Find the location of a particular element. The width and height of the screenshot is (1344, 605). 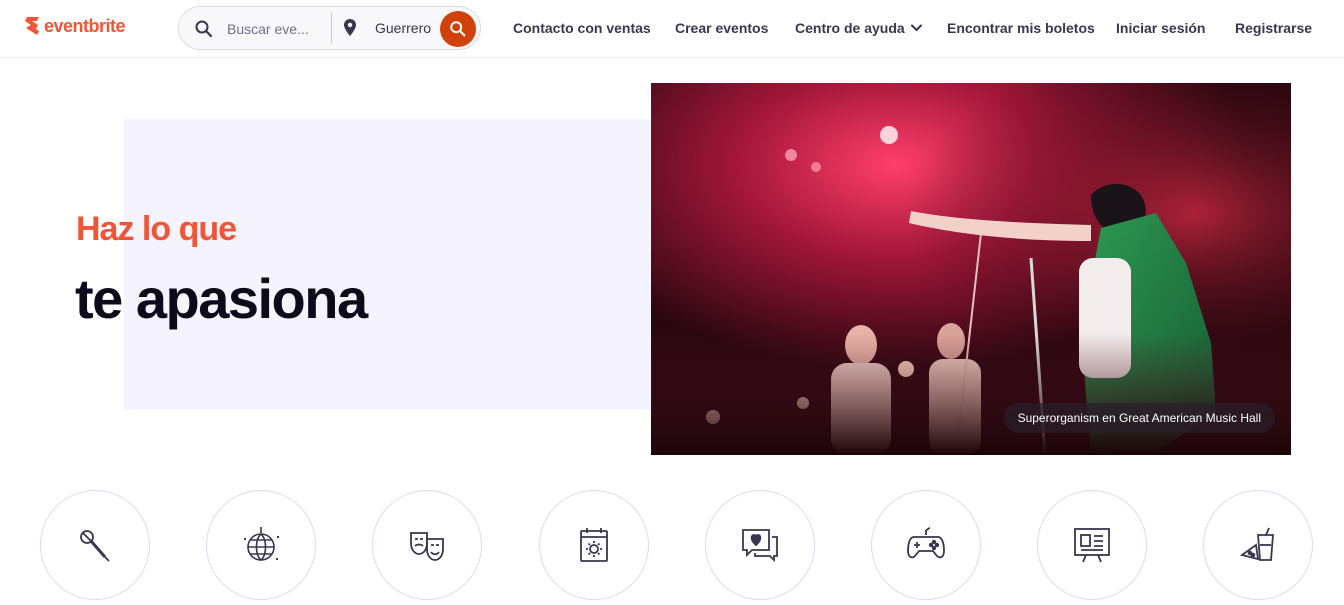

location-field: Guerrero is located at coordinates (403, 28).